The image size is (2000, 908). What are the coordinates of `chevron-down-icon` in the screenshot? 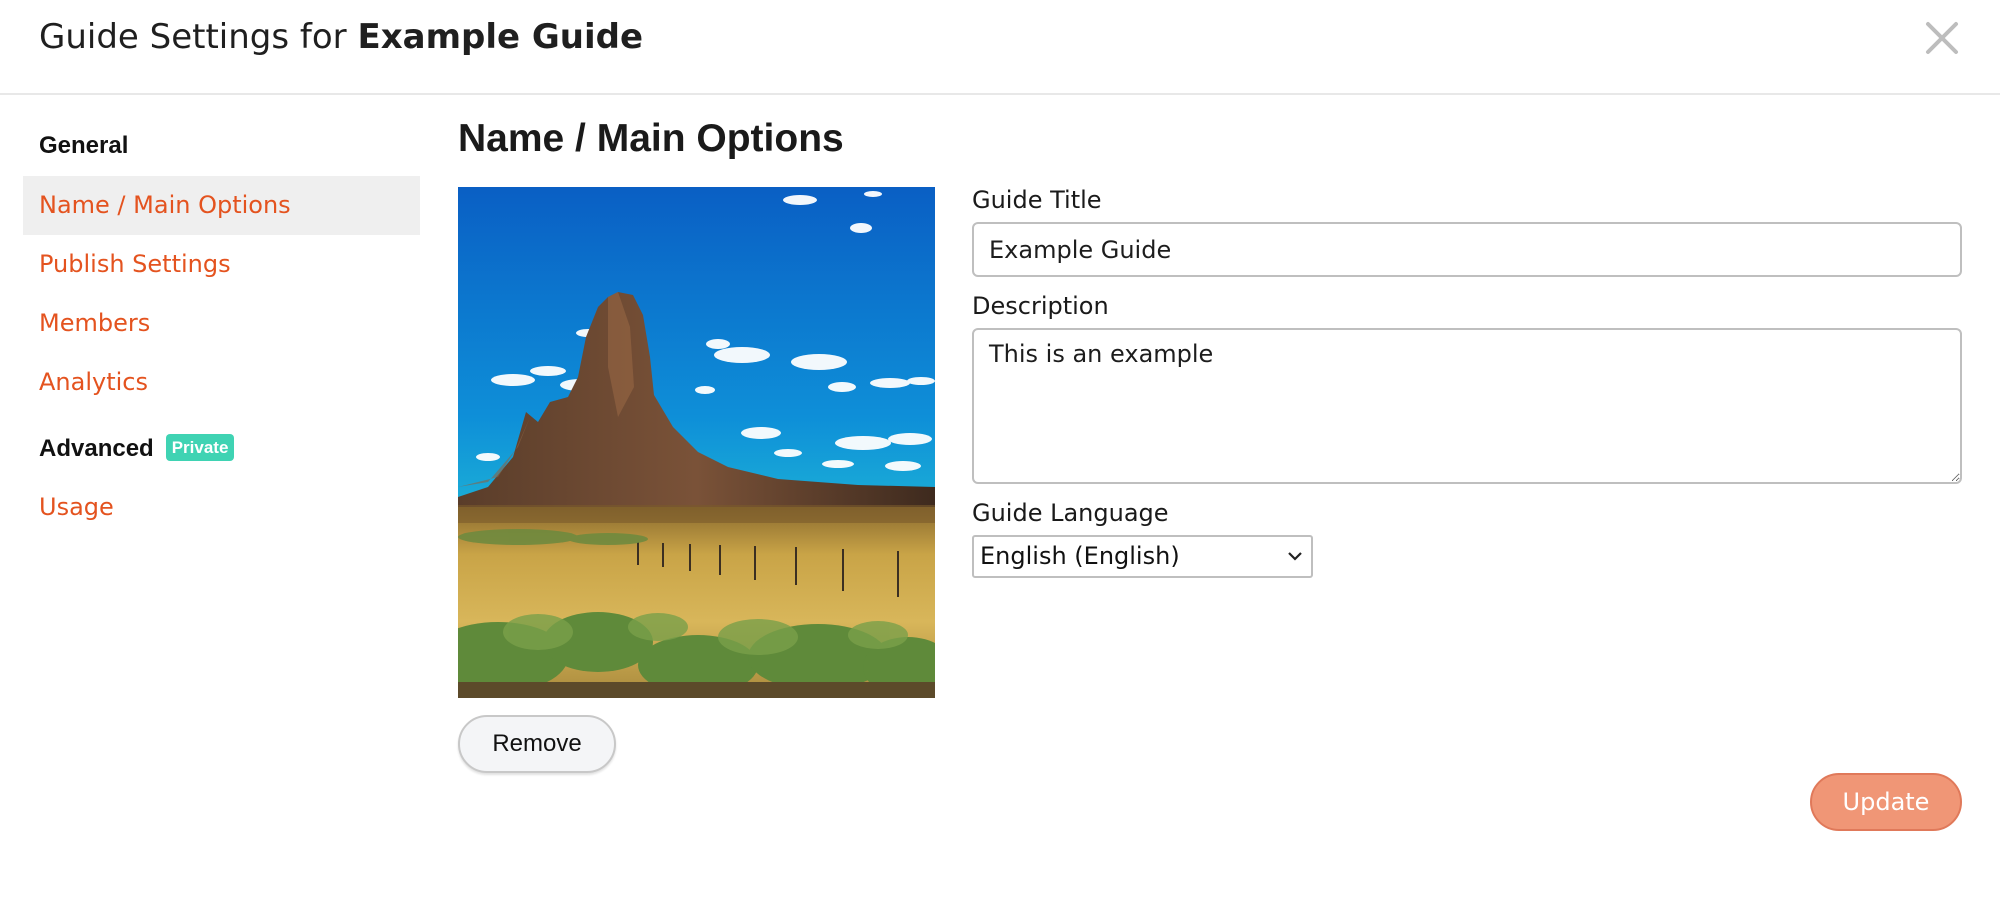 It's located at (1295, 556).